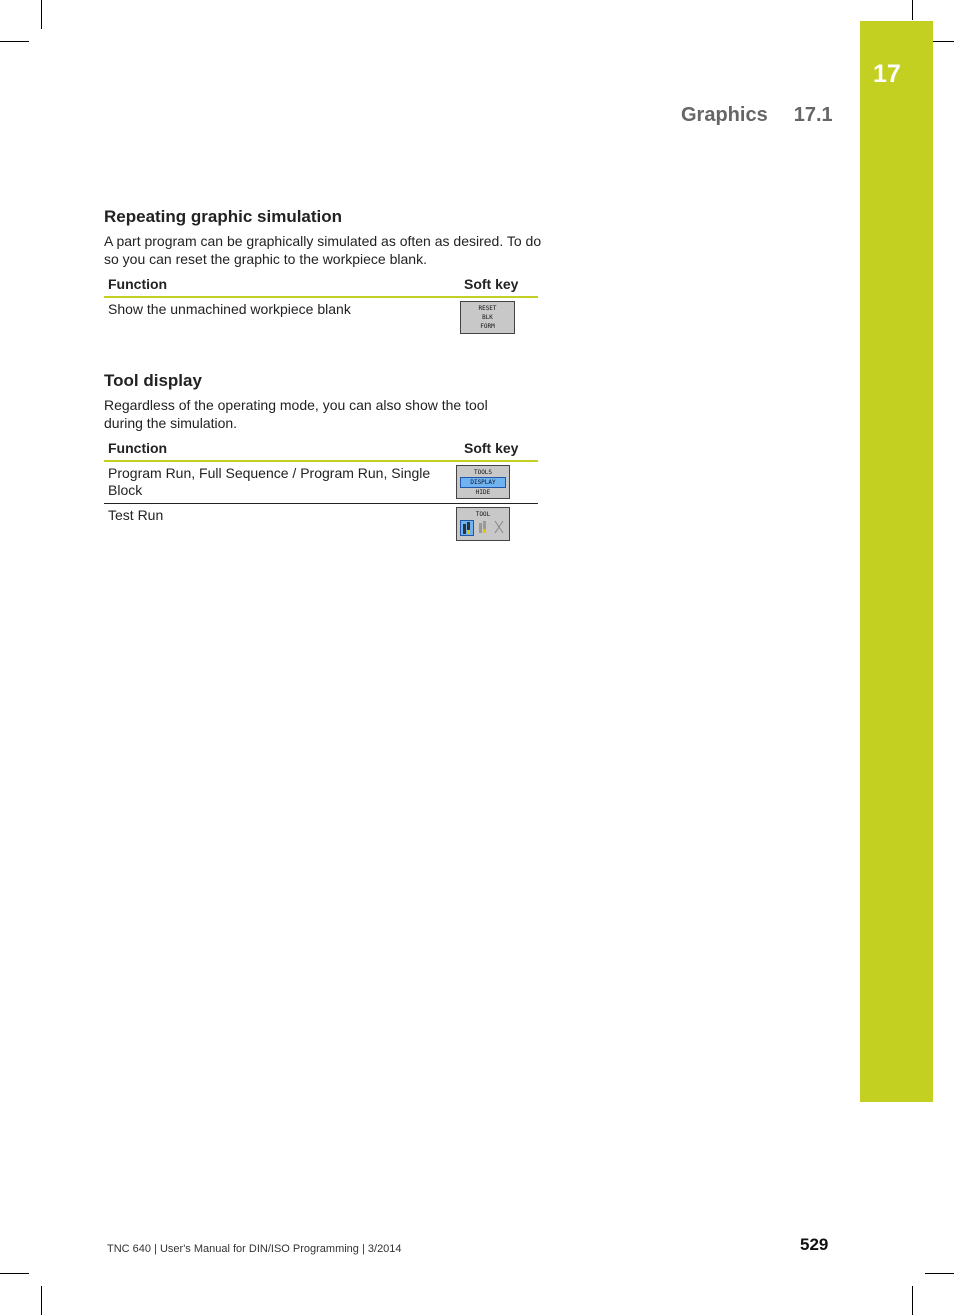 Image resolution: width=954 pixels, height=1315 pixels. I want to click on softkey-line: HIDE, so click(483, 492).